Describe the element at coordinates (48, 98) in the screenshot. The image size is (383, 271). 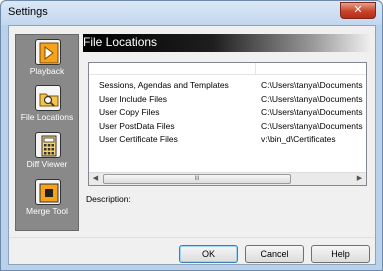
I see `folder-search-icon` at that location.